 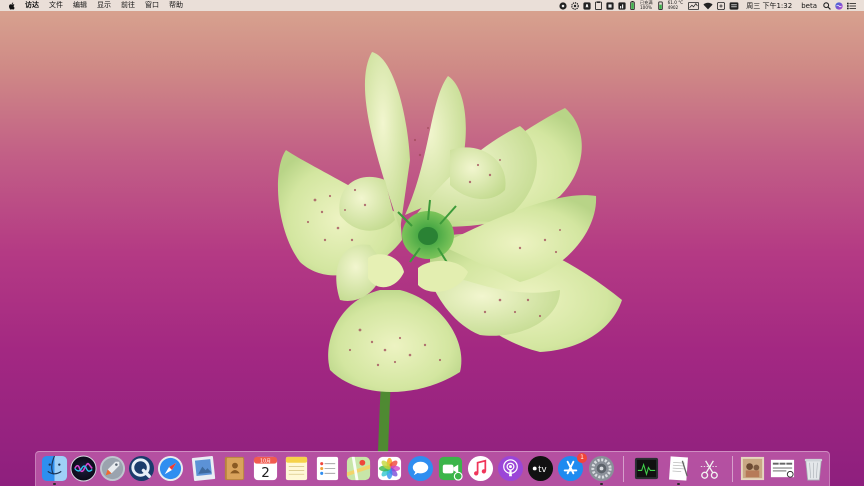 What do you see at coordinates (11, 6) in the screenshot?
I see `apple-logo-icon` at bounding box center [11, 6].